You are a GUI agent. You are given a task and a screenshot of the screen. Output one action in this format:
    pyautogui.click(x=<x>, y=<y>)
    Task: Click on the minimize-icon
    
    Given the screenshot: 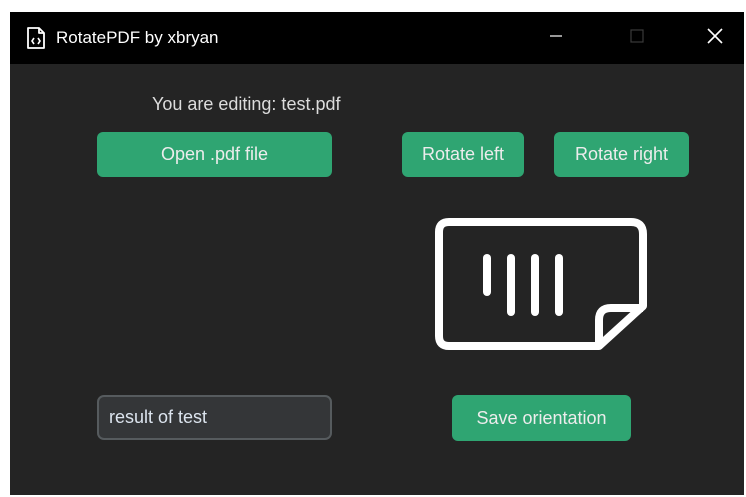 What is the action you would take?
    pyautogui.click(x=556, y=38)
    